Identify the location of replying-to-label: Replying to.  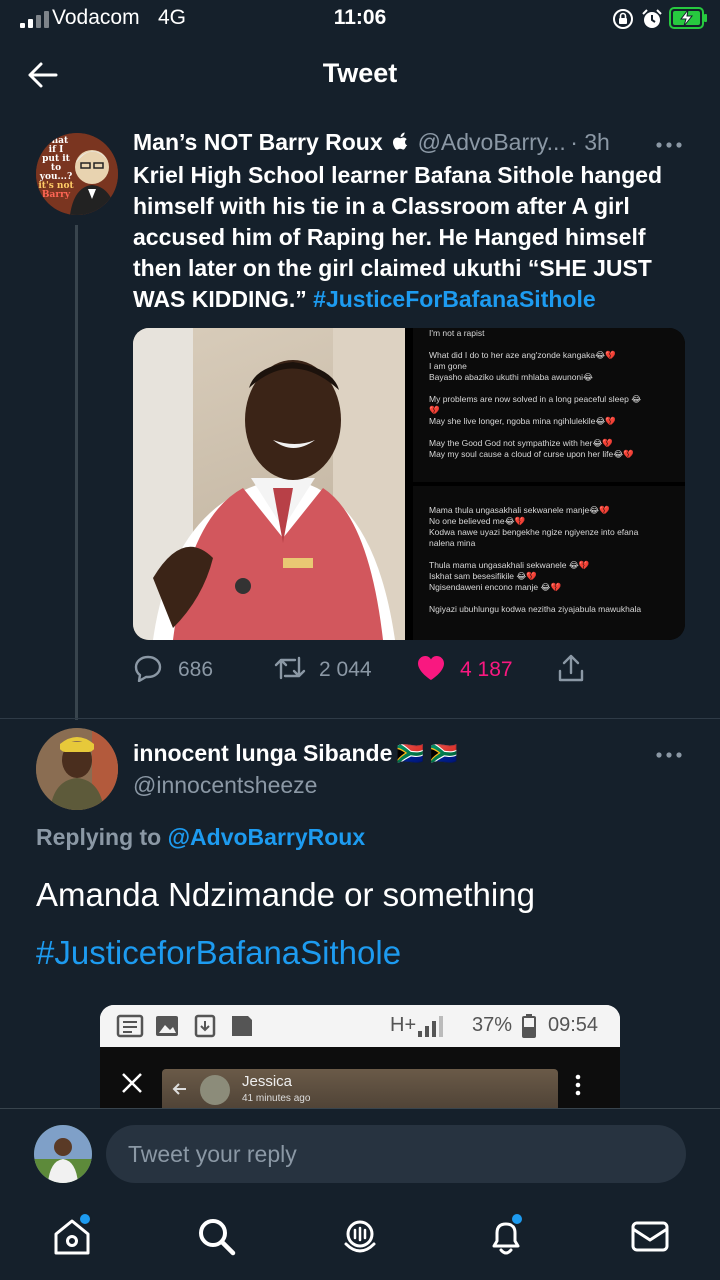
(102, 837).